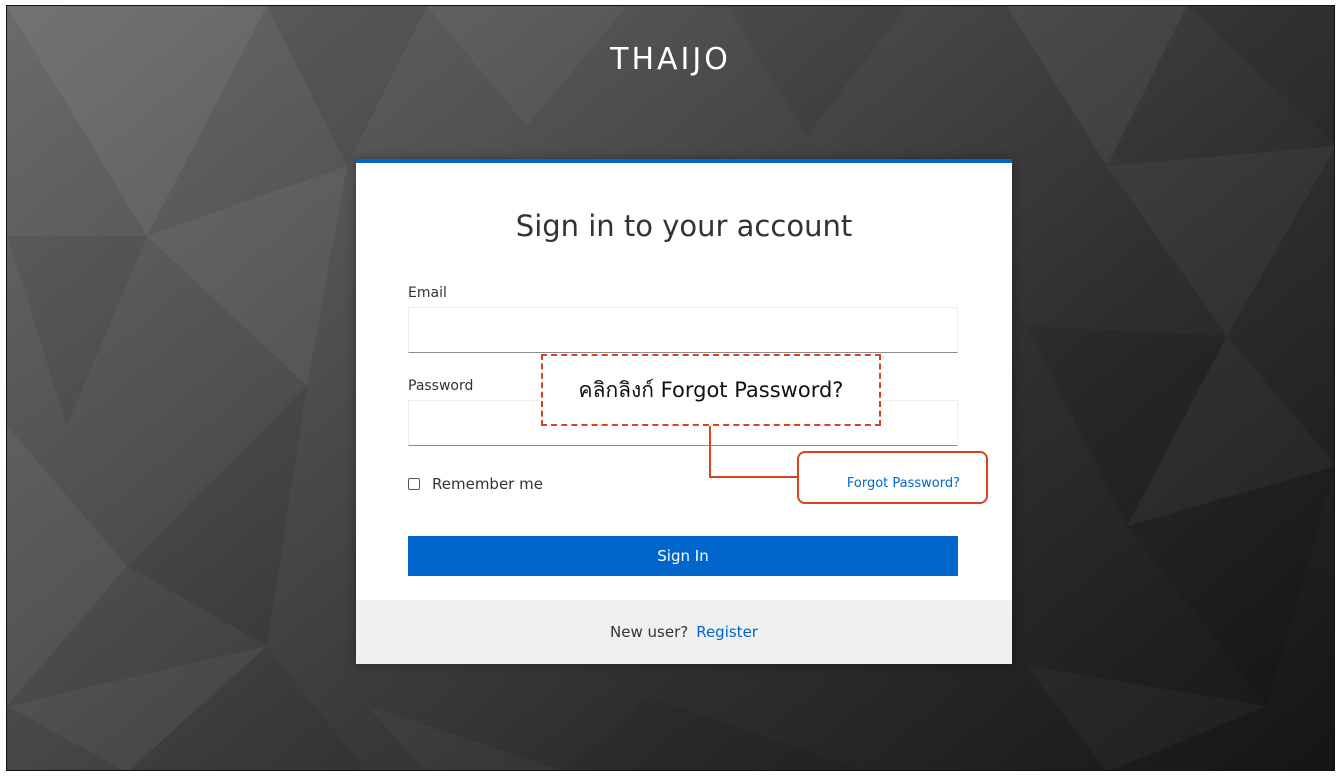 The height and width of the screenshot is (776, 1341). I want to click on annotation-highlight-box, so click(892, 477).